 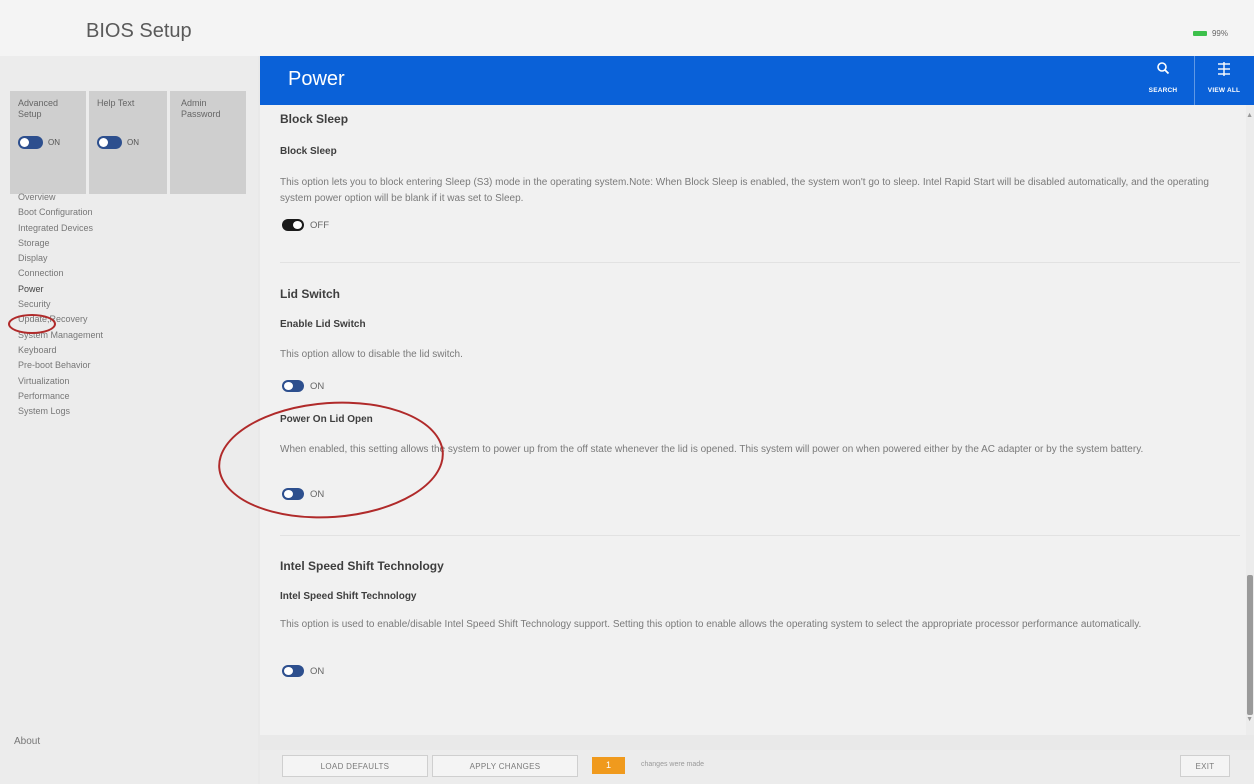 I want to click on sidebar-item-boot-configuration: Boot Configuration, so click(x=60, y=212).